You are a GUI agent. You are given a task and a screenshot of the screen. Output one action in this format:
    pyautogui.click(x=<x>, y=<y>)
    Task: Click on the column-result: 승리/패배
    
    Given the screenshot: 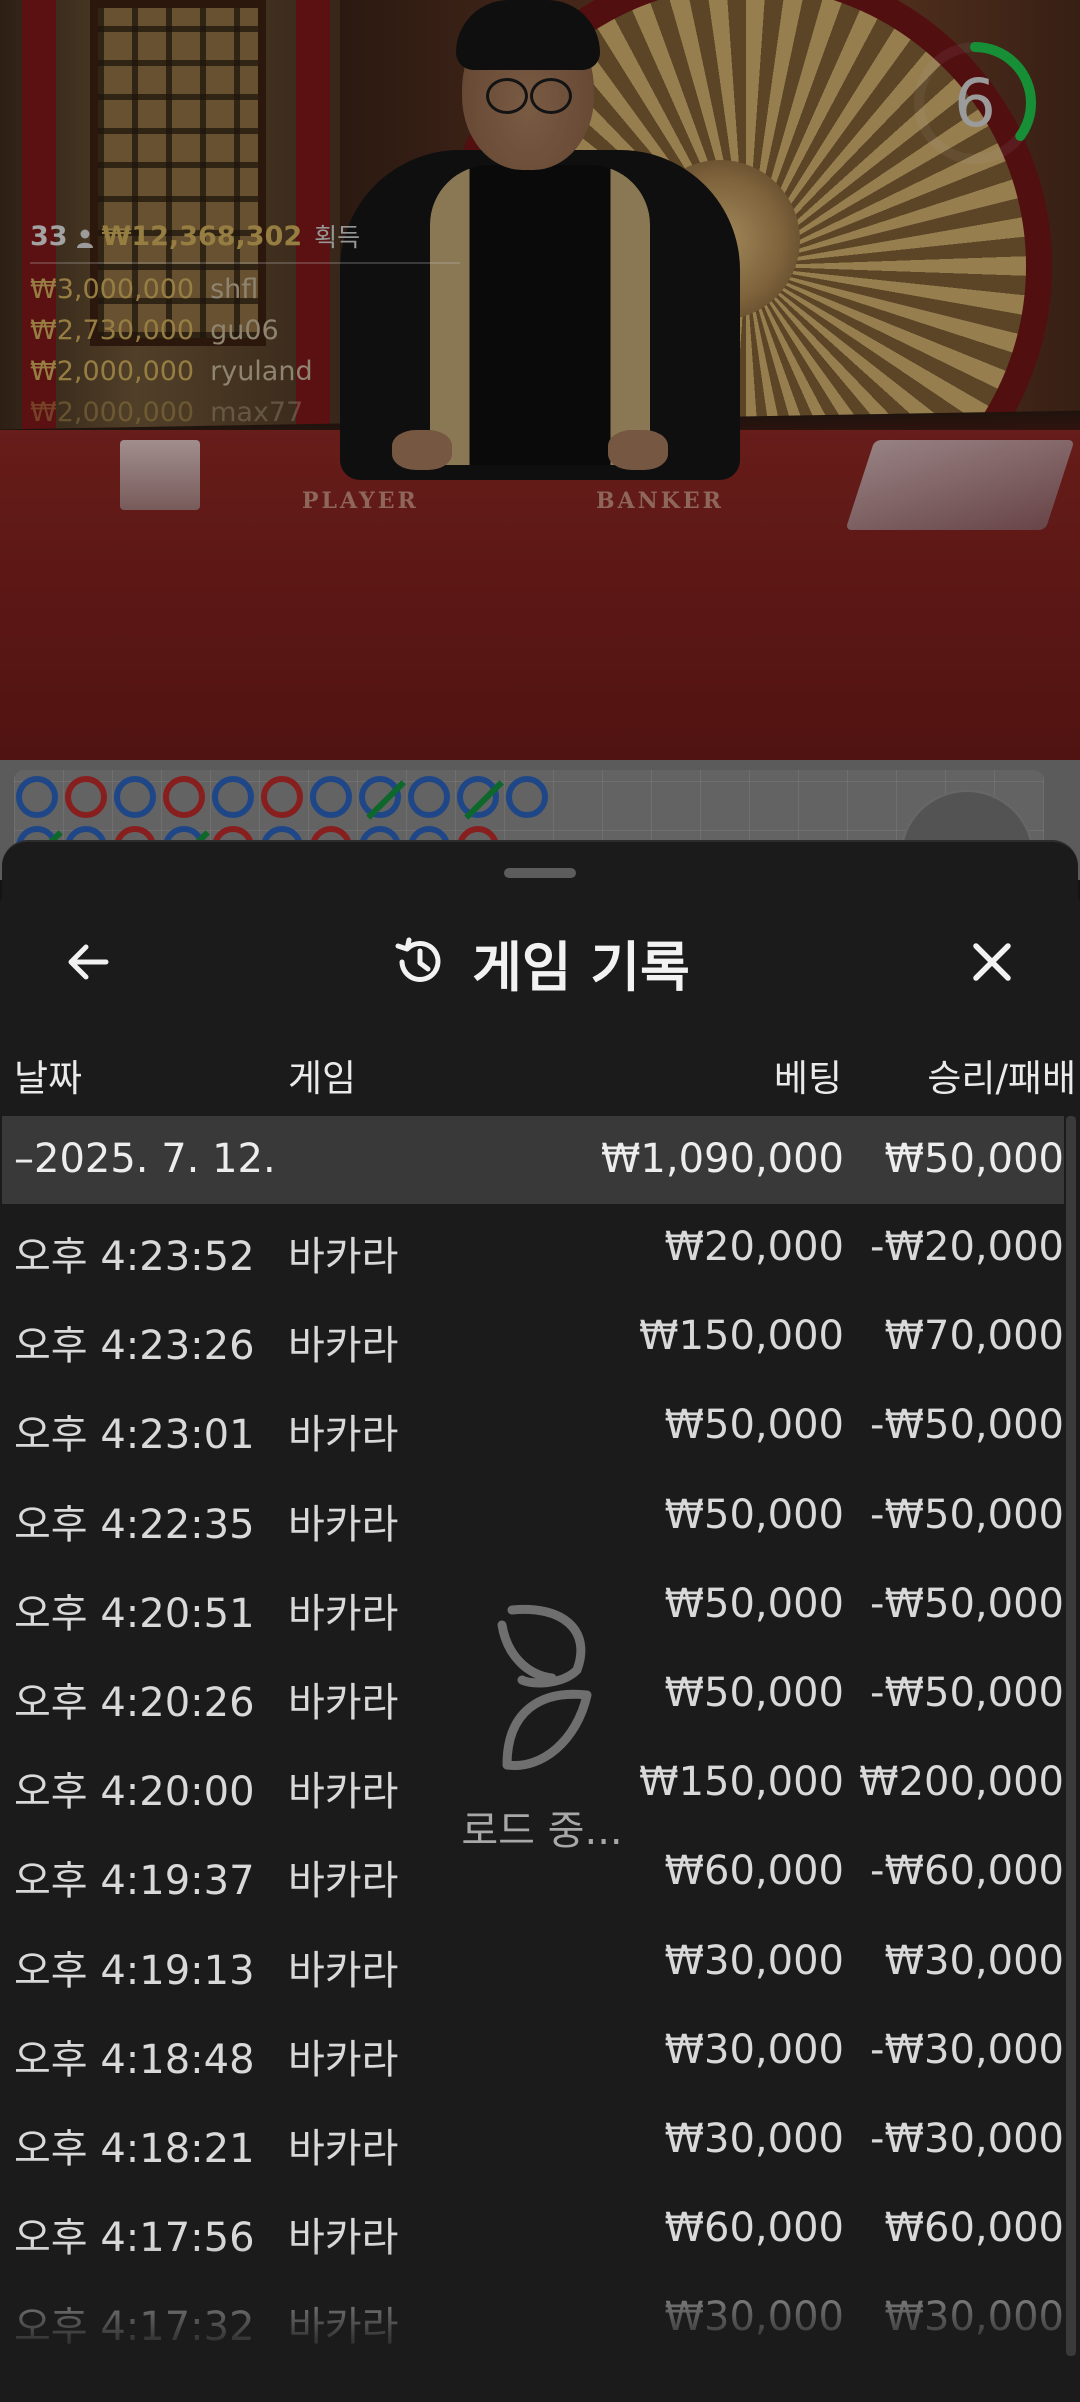 What is the action you would take?
    pyautogui.click(x=1001, y=1078)
    